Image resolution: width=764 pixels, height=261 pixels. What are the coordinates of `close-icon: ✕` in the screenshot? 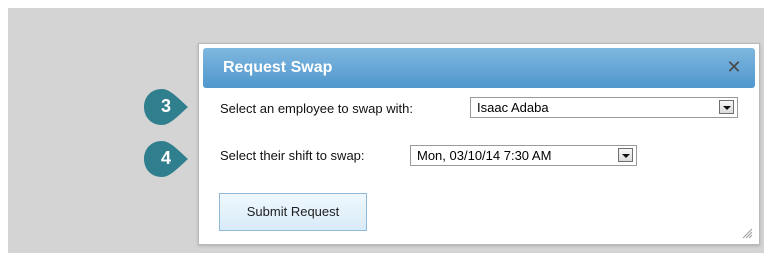 It's located at (734, 67).